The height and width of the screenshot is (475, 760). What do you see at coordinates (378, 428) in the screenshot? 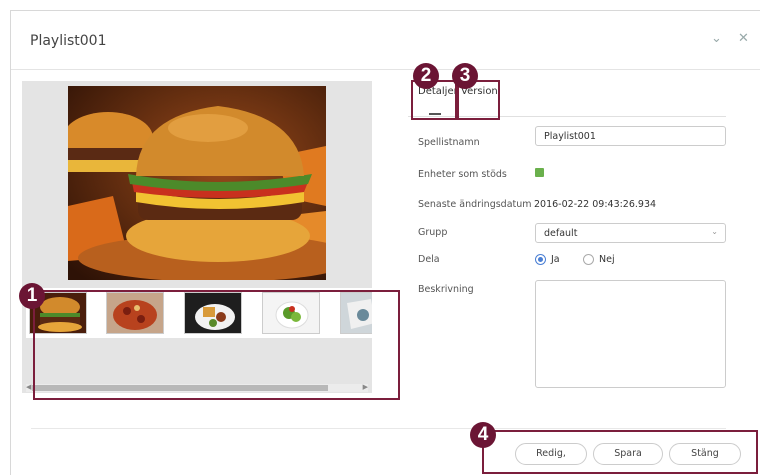
I see `footer-divider` at bounding box center [378, 428].